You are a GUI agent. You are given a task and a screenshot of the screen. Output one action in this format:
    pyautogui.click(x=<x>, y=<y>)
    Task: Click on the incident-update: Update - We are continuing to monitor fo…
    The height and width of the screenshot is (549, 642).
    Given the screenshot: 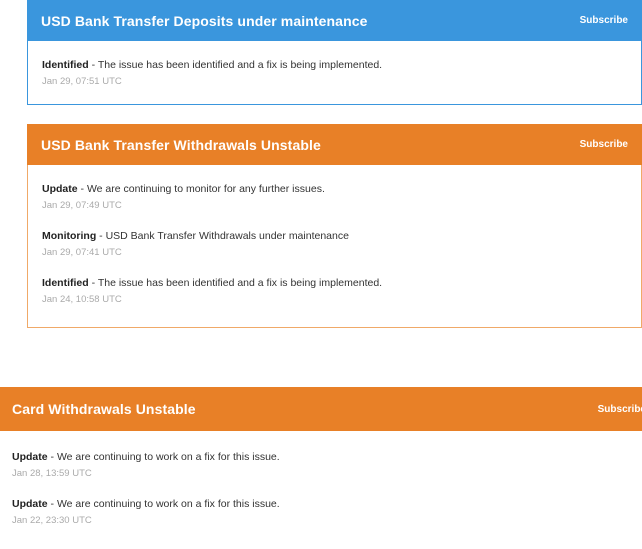 What is the action you would take?
    pyautogui.click(x=334, y=197)
    